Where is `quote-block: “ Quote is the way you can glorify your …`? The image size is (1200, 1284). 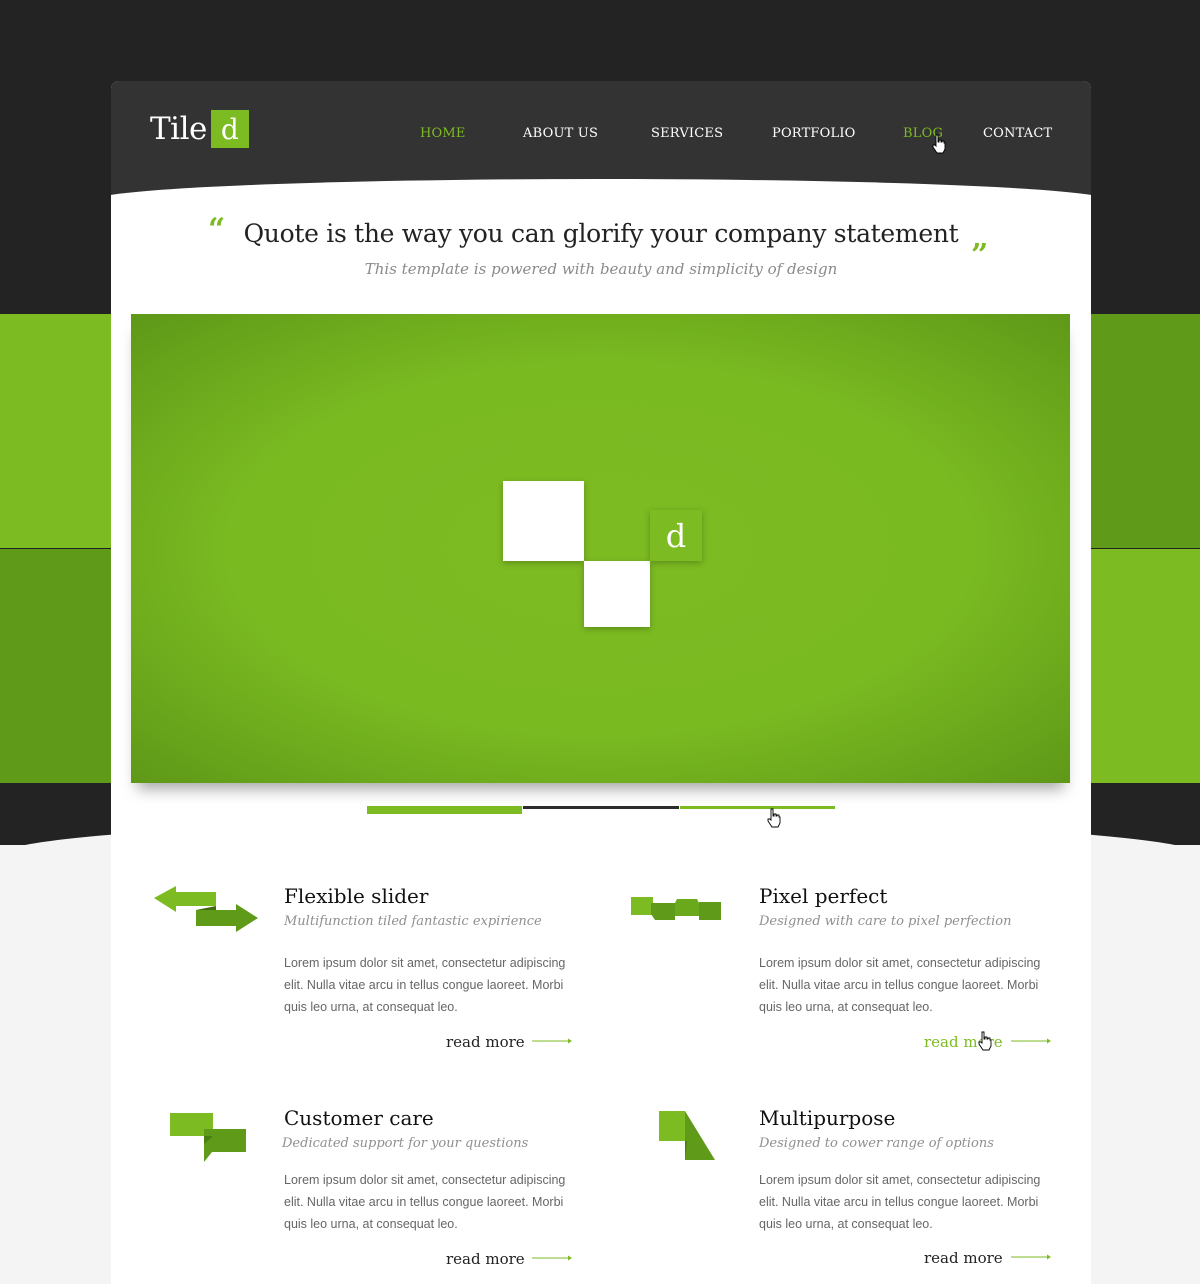 quote-block: “ Quote is the way you can glorify your … is located at coordinates (601, 252).